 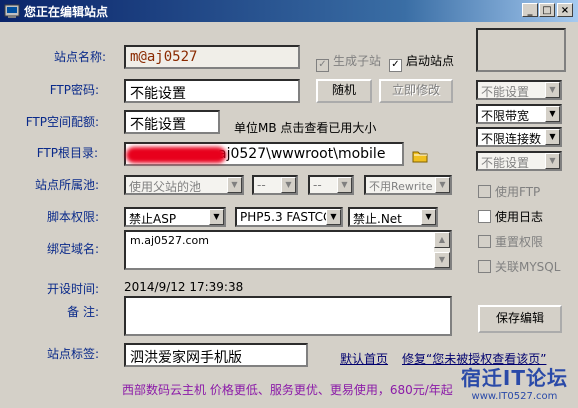 What do you see at coordinates (12, 11) in the screenshot?
I see `app-icon` at bounding box center [12, 11].